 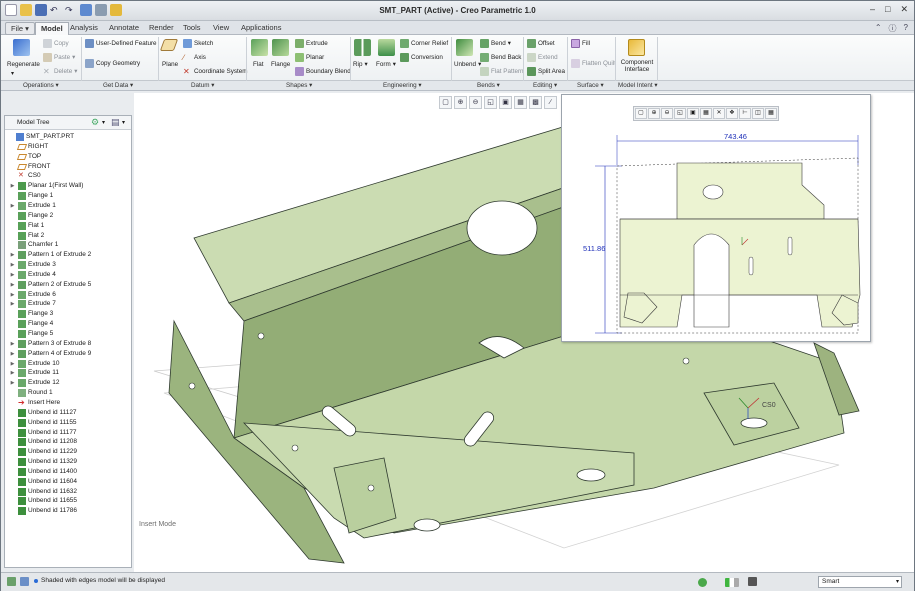 What do you see at coordinates (161, 28) in the screenshot?
I see `tab-render: Render` at bounding box center [161, 28].